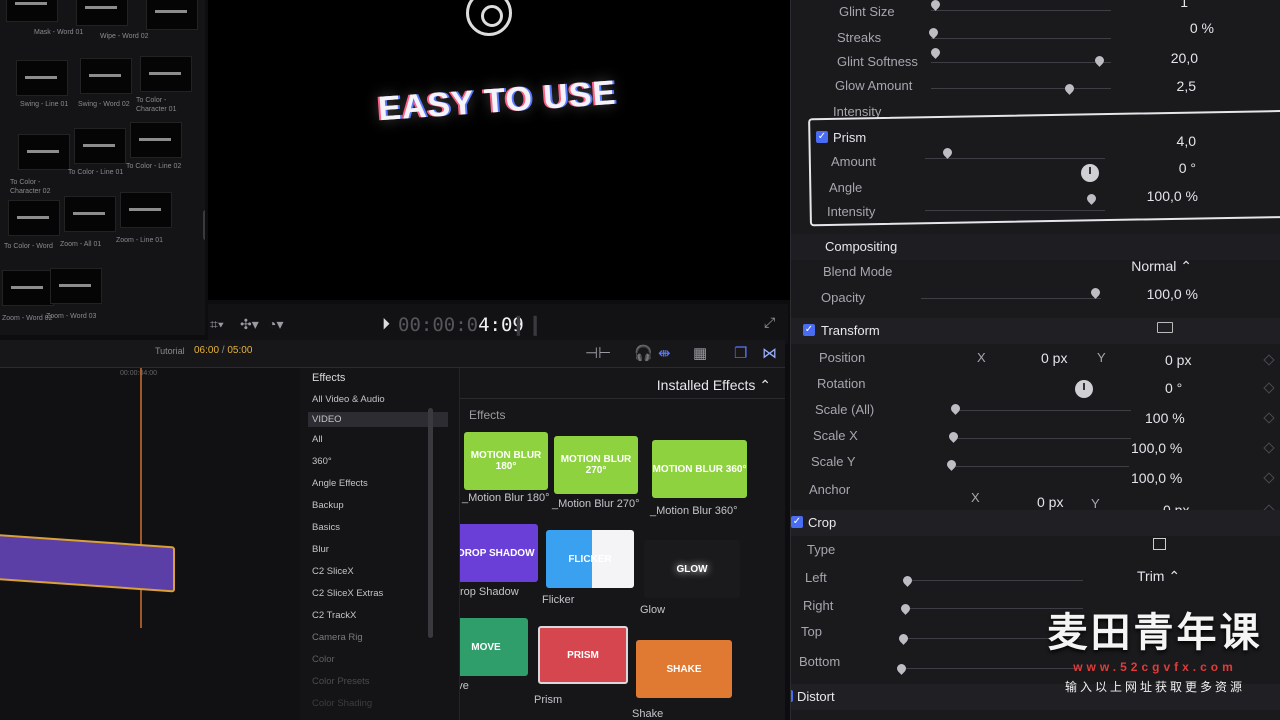  What do you see at coordinates (692, 569) in the screenshot?
I see `effect-tile: GLOW` at bounding box center [692, 569].